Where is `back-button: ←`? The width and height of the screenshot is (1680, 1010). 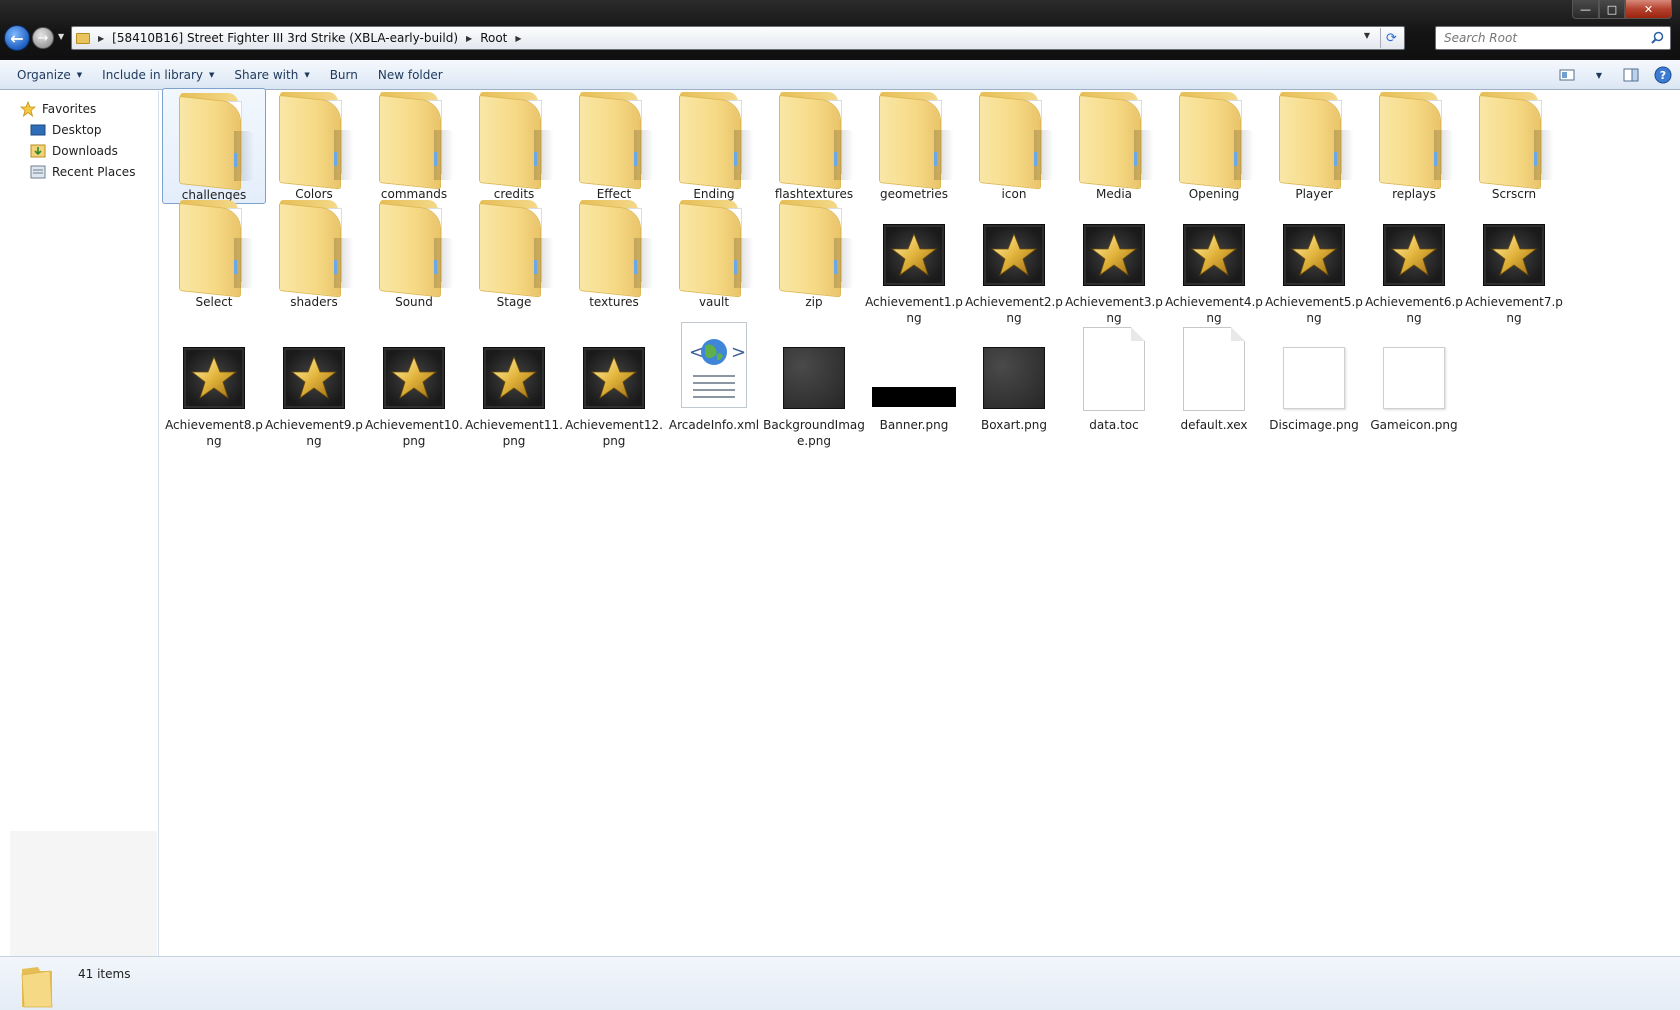 back-button: ← is located at coordinates (17, 38).